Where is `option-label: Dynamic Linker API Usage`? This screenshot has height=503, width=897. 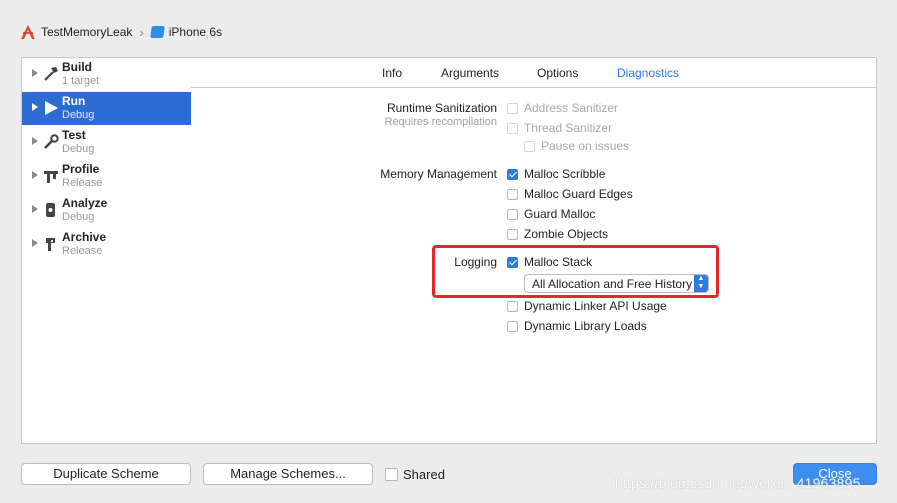
option-label: Dynamic Linker API Usage is located at coordinates (595, 306).